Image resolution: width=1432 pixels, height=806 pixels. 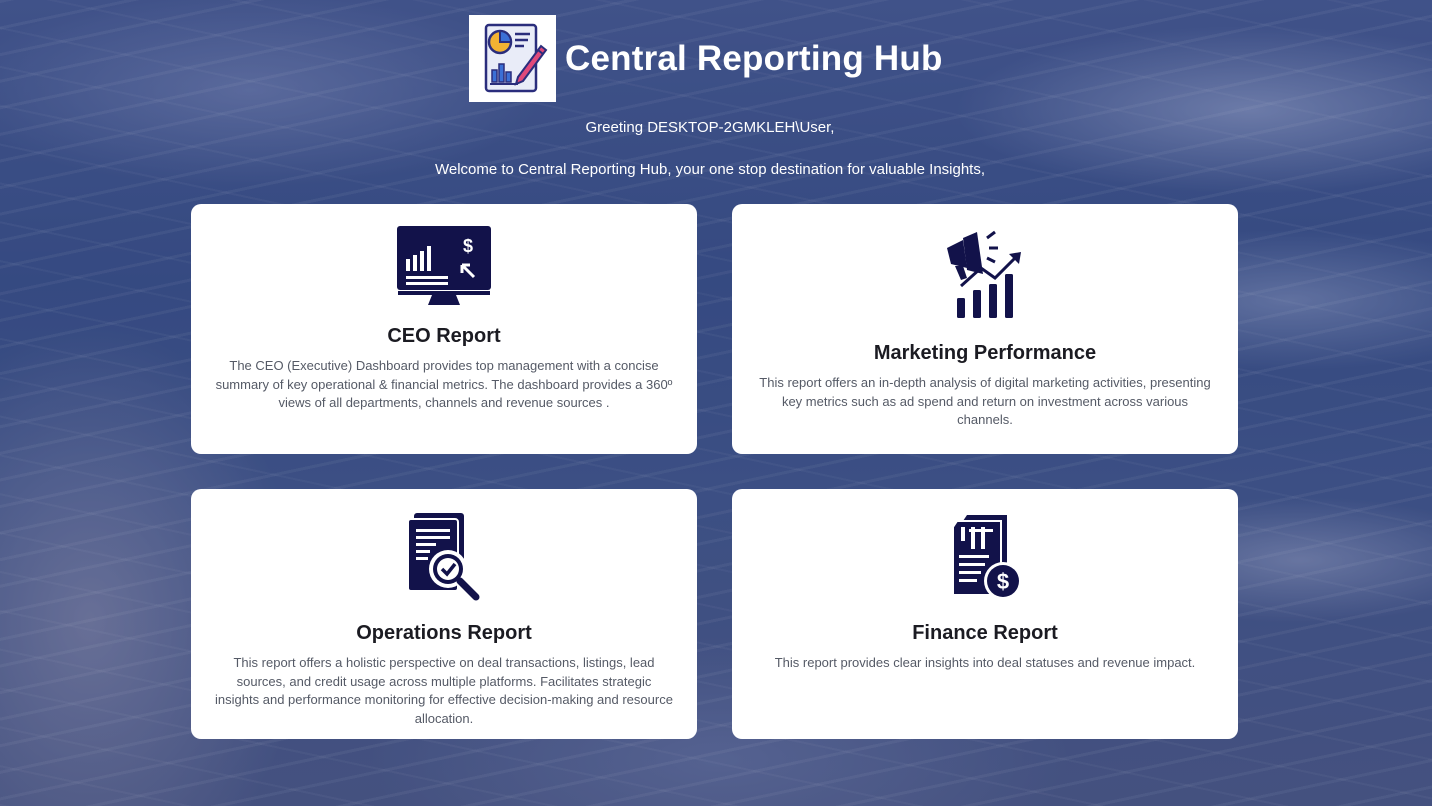 I want to click on logo, so click(x=512, y=58).